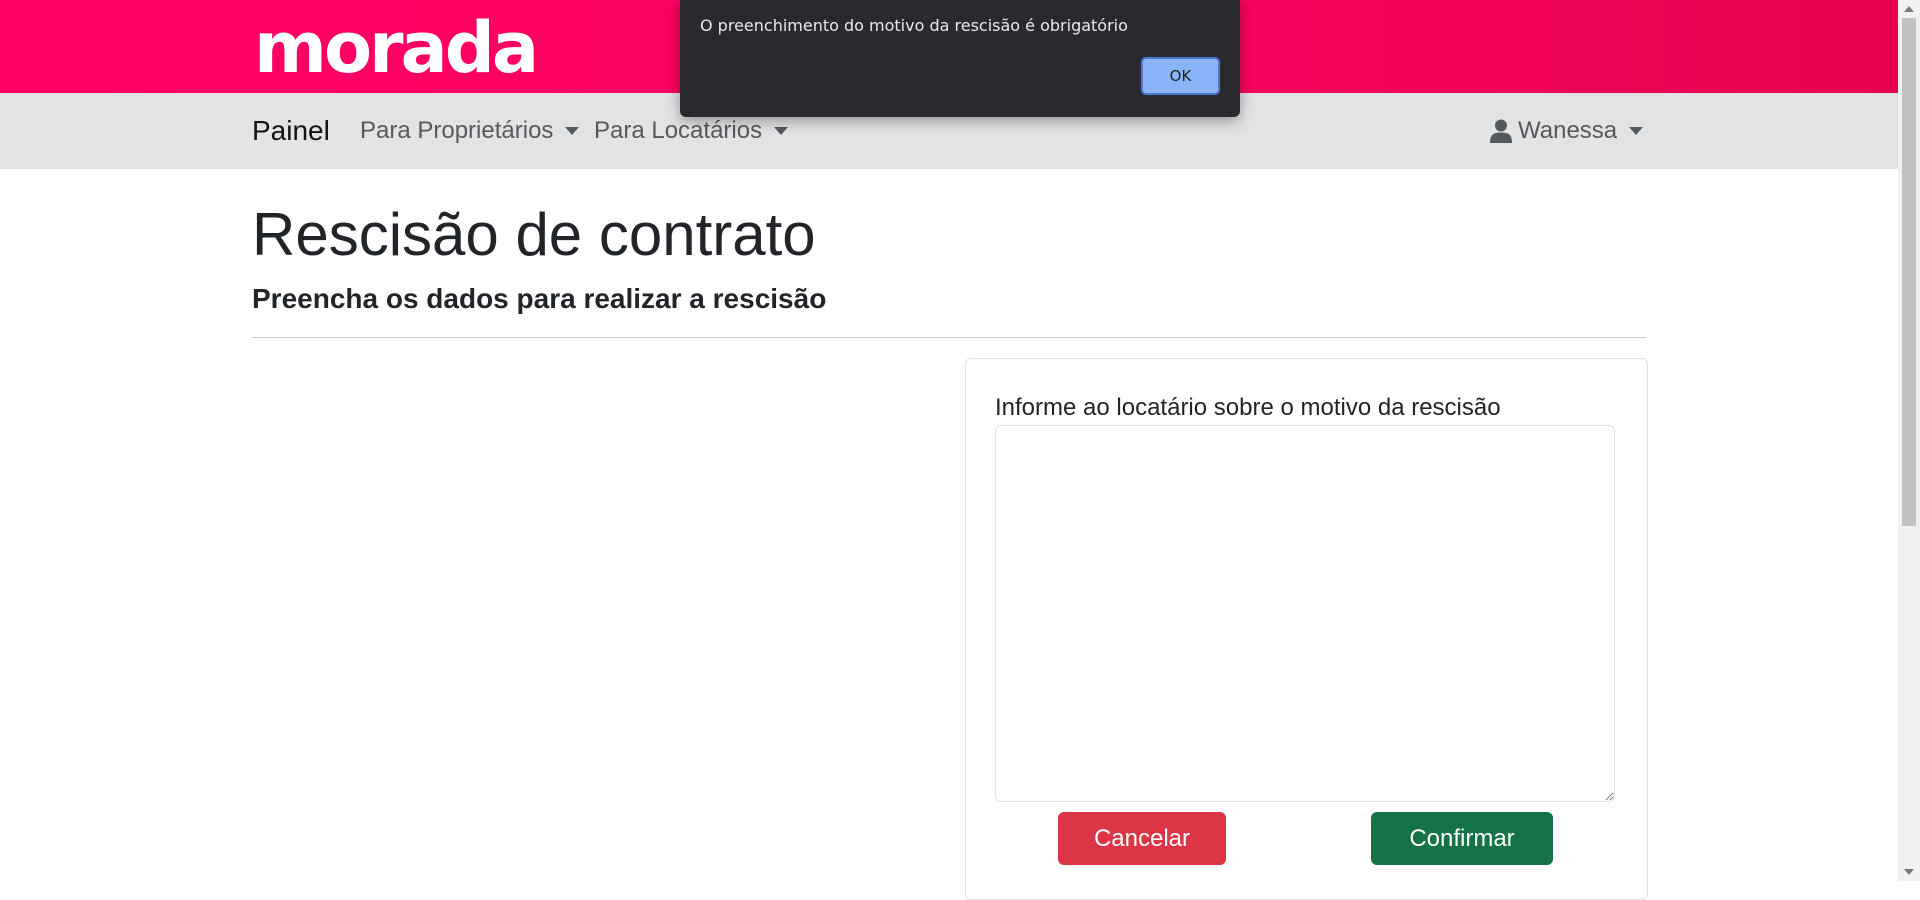 Image resolution: width=1920 pixels, height=900 pixels. Describe the element at coordinates (1909, 872) in the screenshot. I see `scroll-down-arrow-icon` at that location.